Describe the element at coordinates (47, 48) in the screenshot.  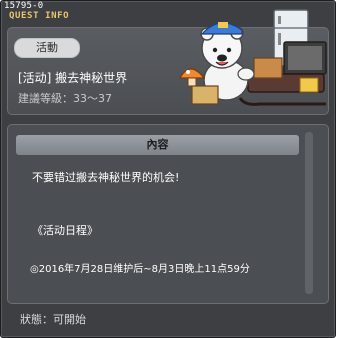
I see `quest-category-badge: 活動` at that location.